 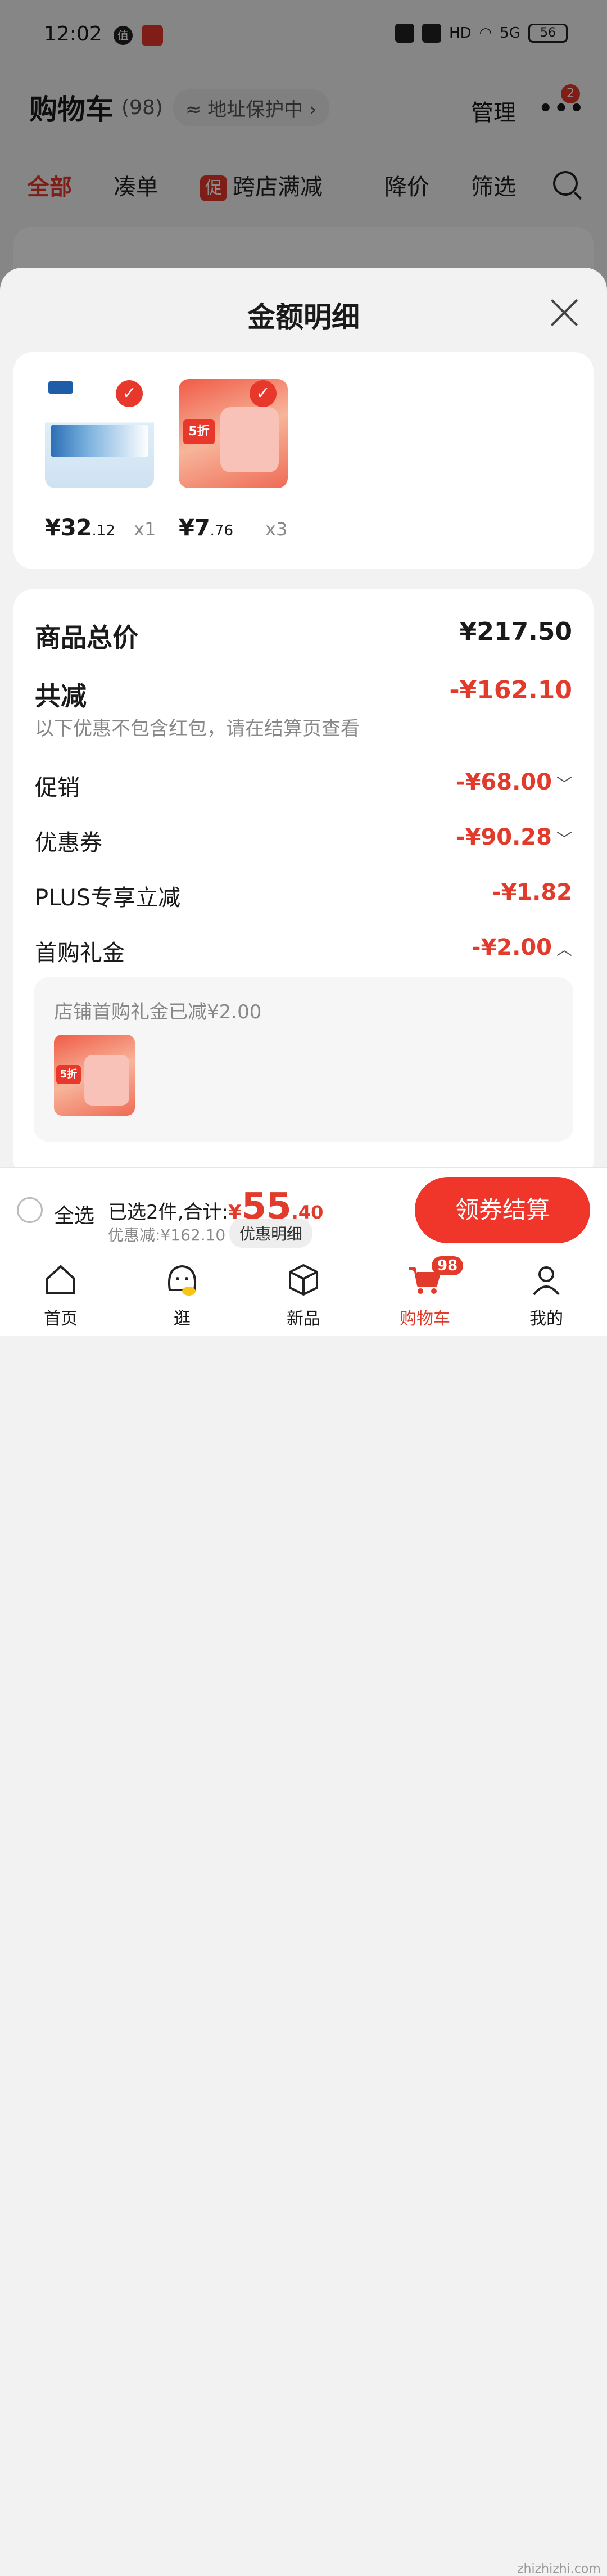 I want to click on reduction-note: 以下优惠不包含红包，请在结算页查看, so click(x=197, y=729).